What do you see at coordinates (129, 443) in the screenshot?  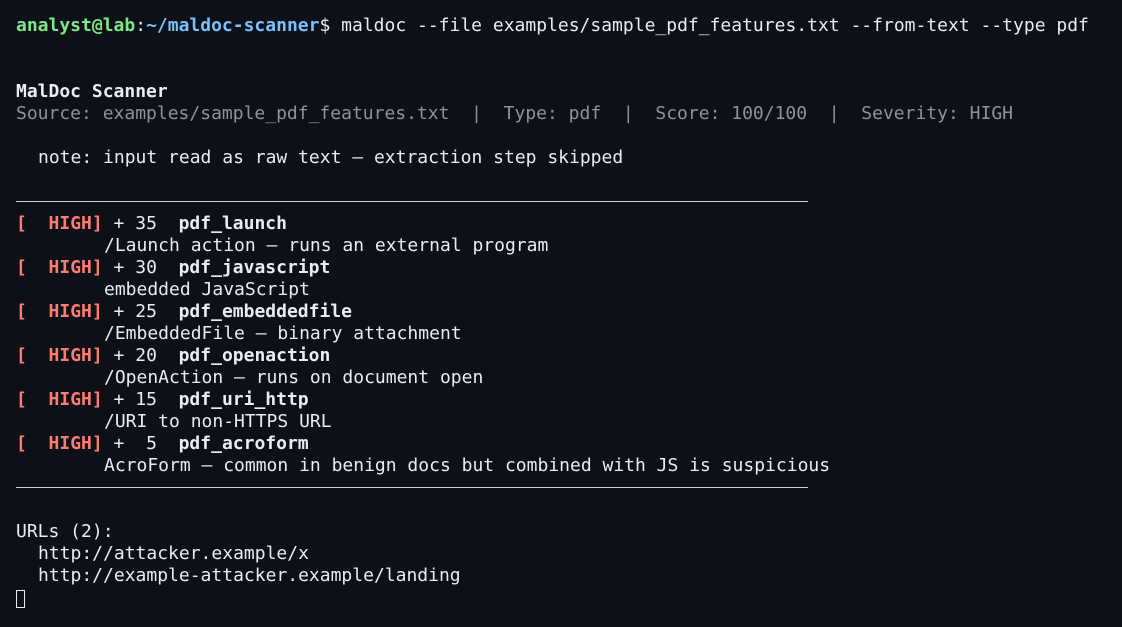 I see `finding-score: + 5` at bounding box center [129, 443].